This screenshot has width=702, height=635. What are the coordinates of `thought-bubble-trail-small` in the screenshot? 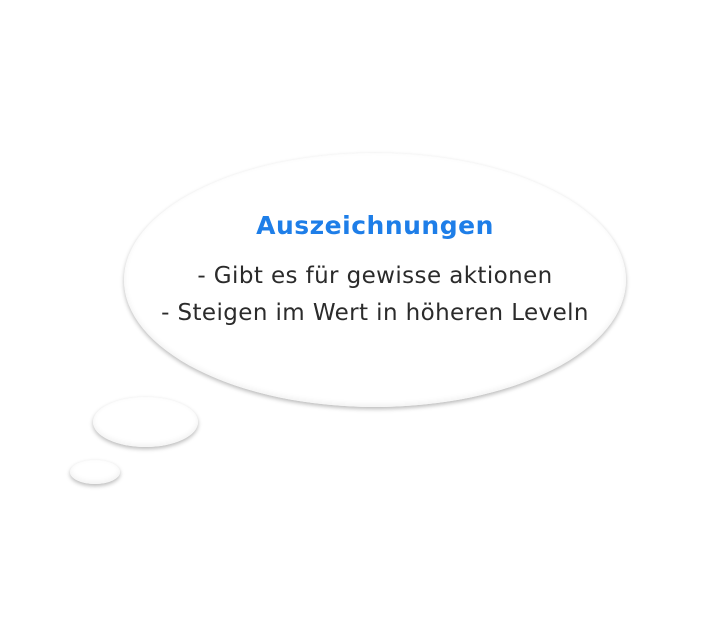 It's located at (95, 472).